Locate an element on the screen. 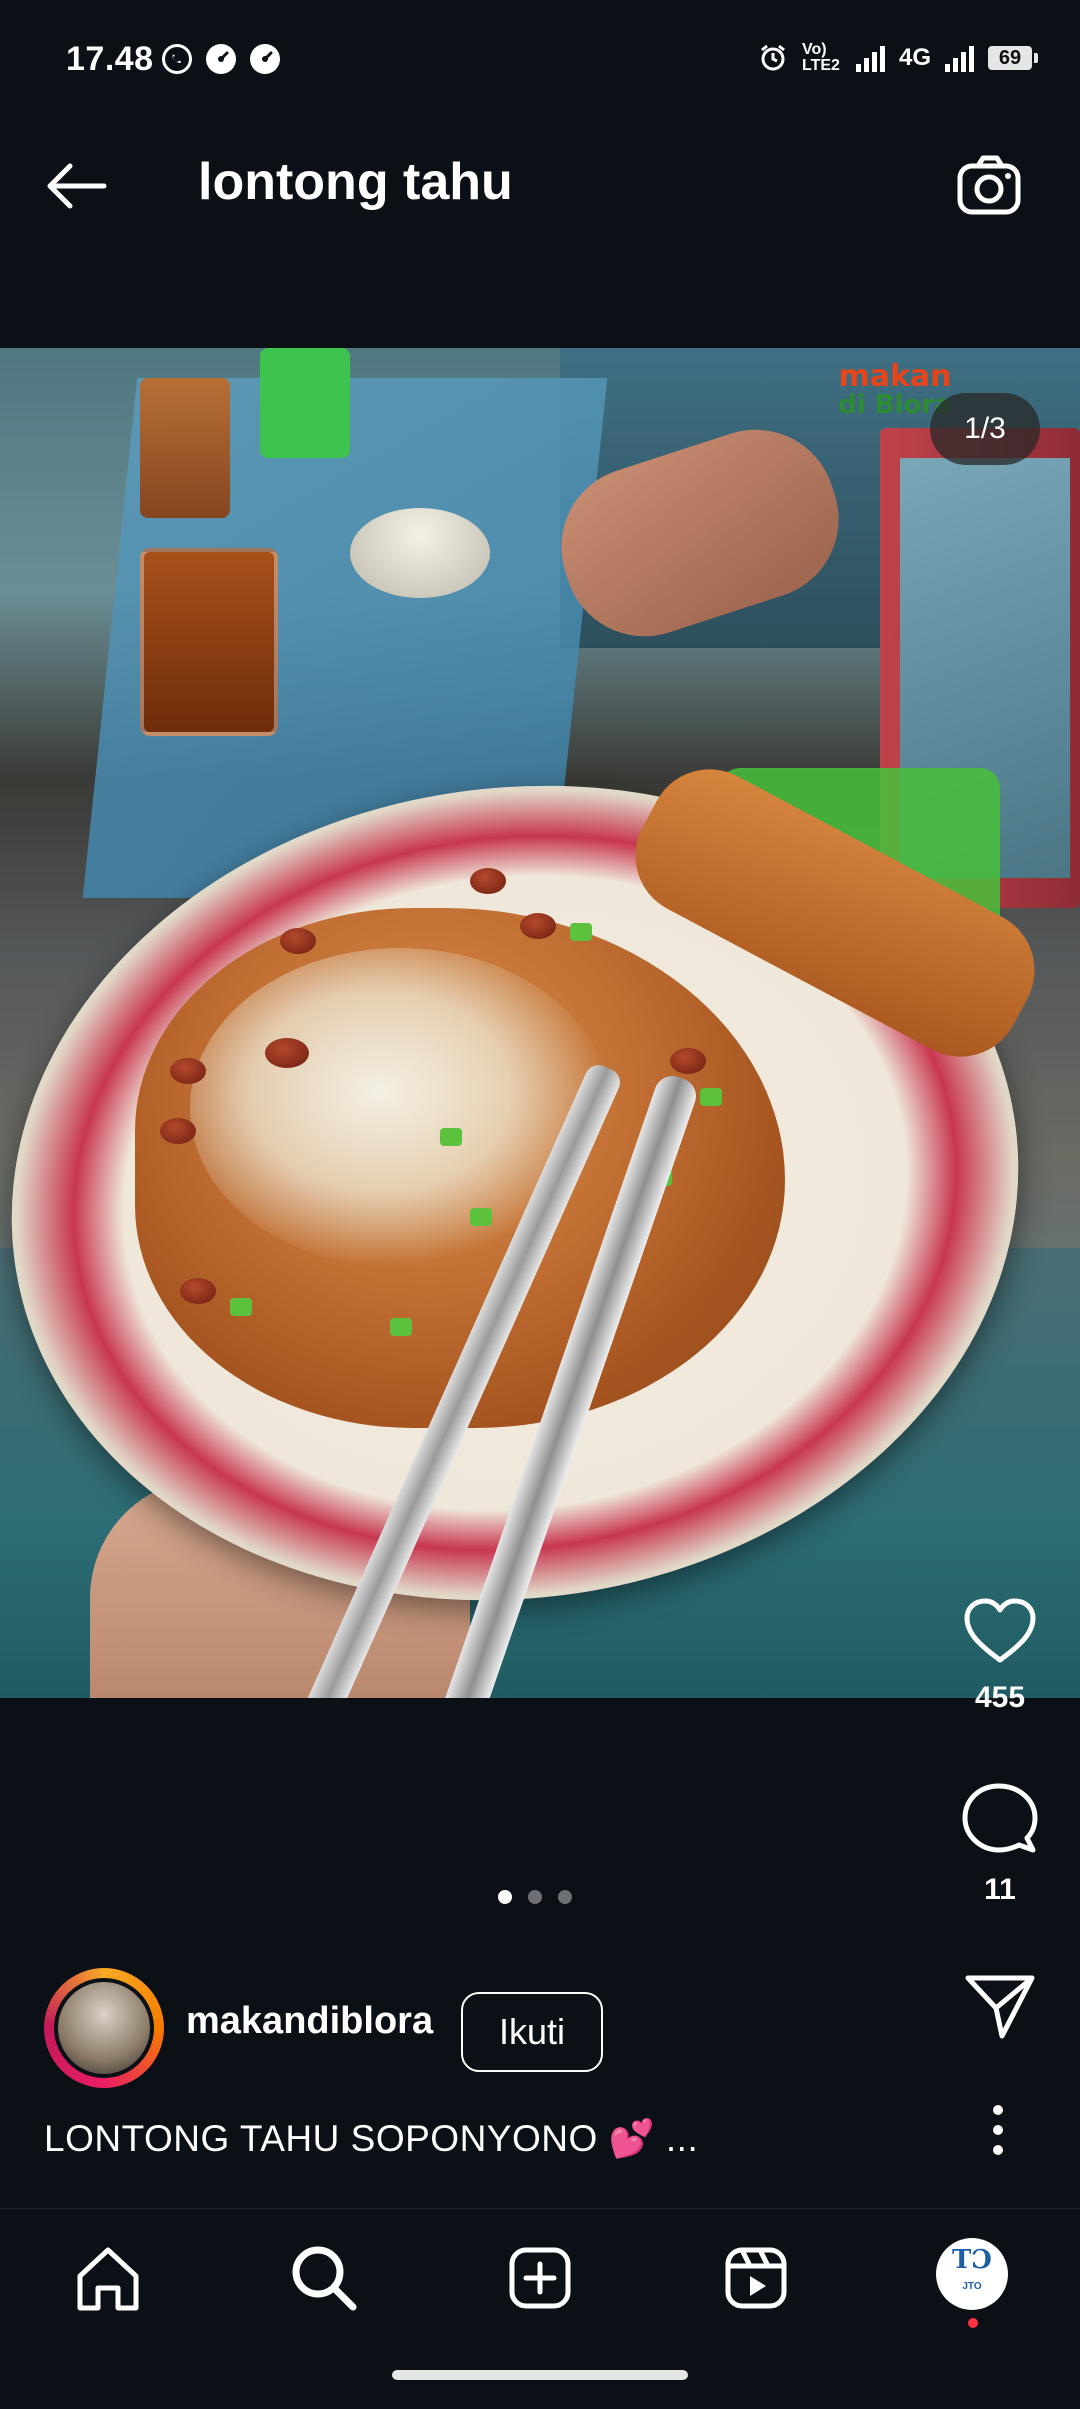 Image resolution: width=1080 pixels, height=2409 pixels. photo-bowl is located at coordinates (420, 553).